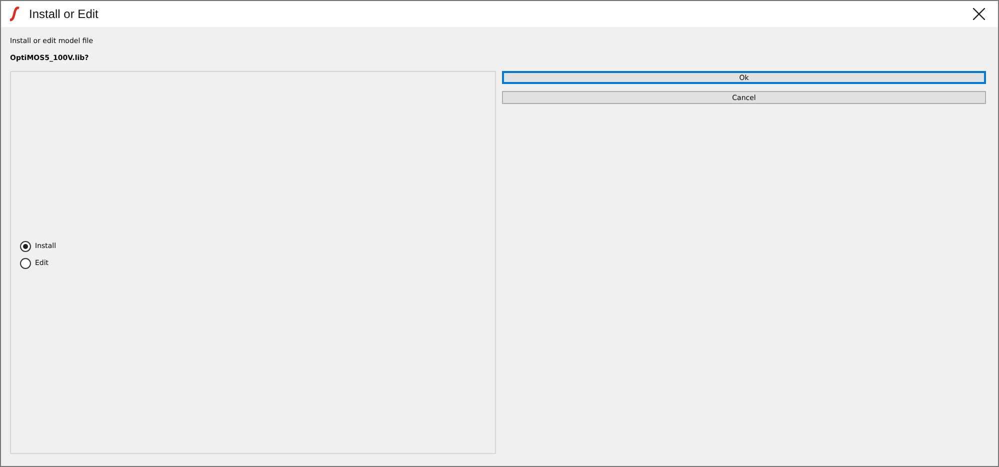 This screenshot has height=467, width=999. What do you see at coordinates (15, 14) in the screenshot?
I see `app-logo-icon` at bounding box center [15, 14].